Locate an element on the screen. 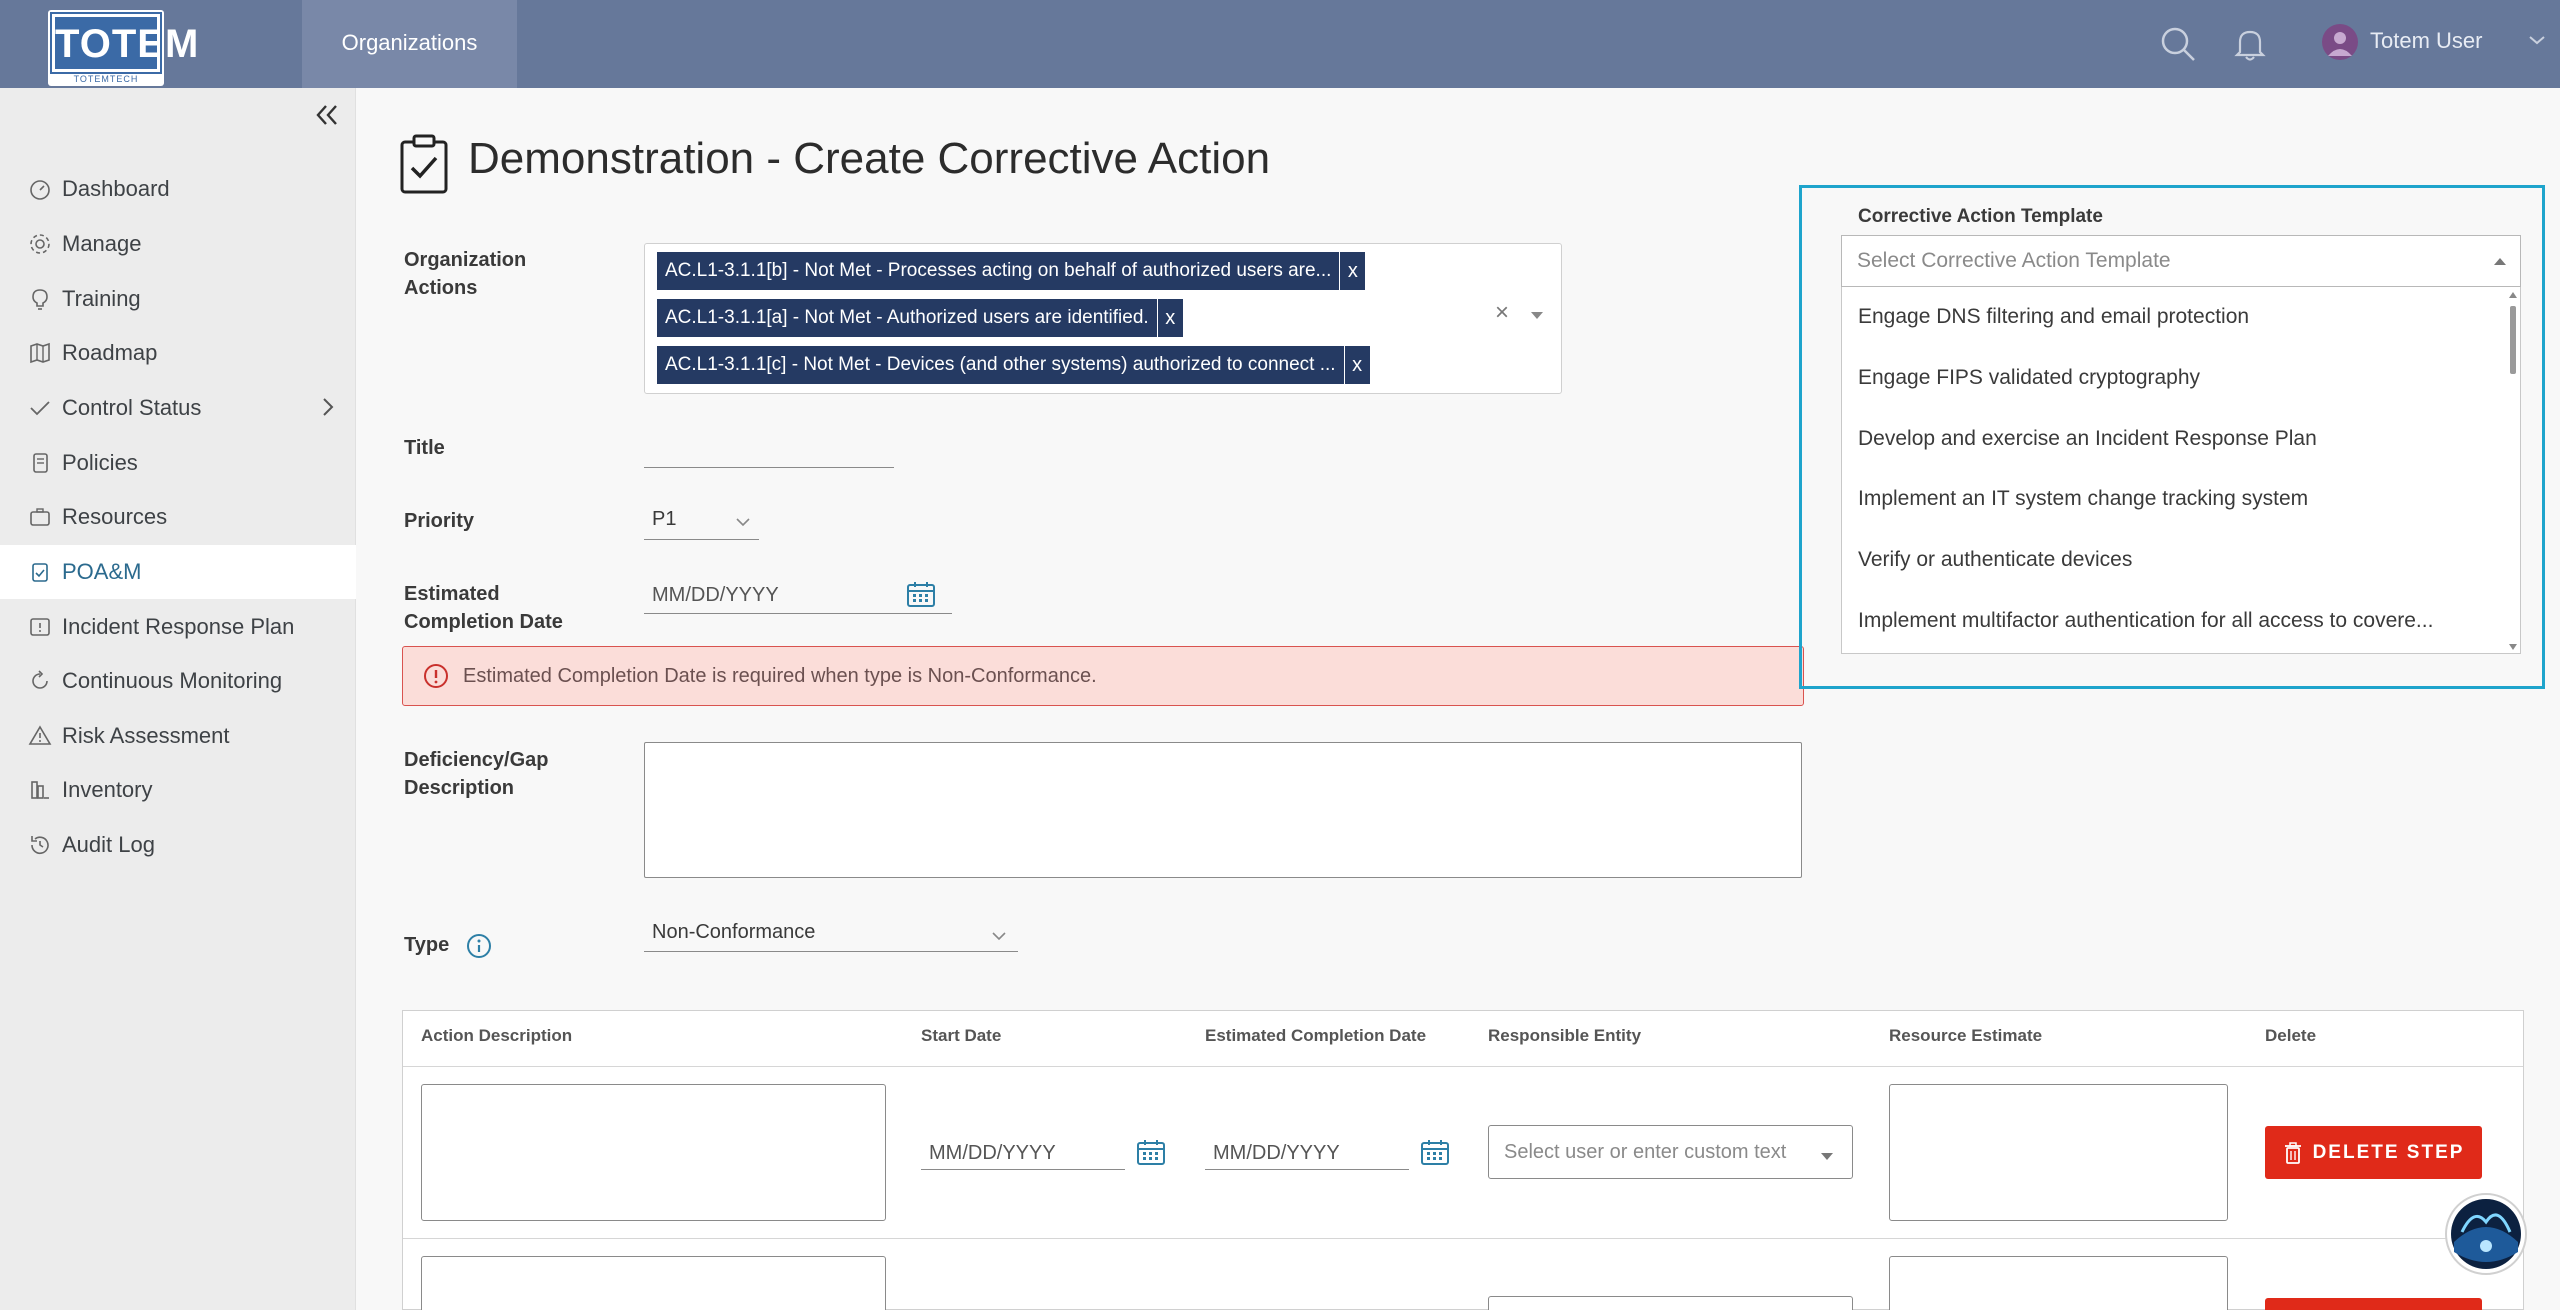  column-header: Responsible Entity is located at coordinates (1565, 1035).